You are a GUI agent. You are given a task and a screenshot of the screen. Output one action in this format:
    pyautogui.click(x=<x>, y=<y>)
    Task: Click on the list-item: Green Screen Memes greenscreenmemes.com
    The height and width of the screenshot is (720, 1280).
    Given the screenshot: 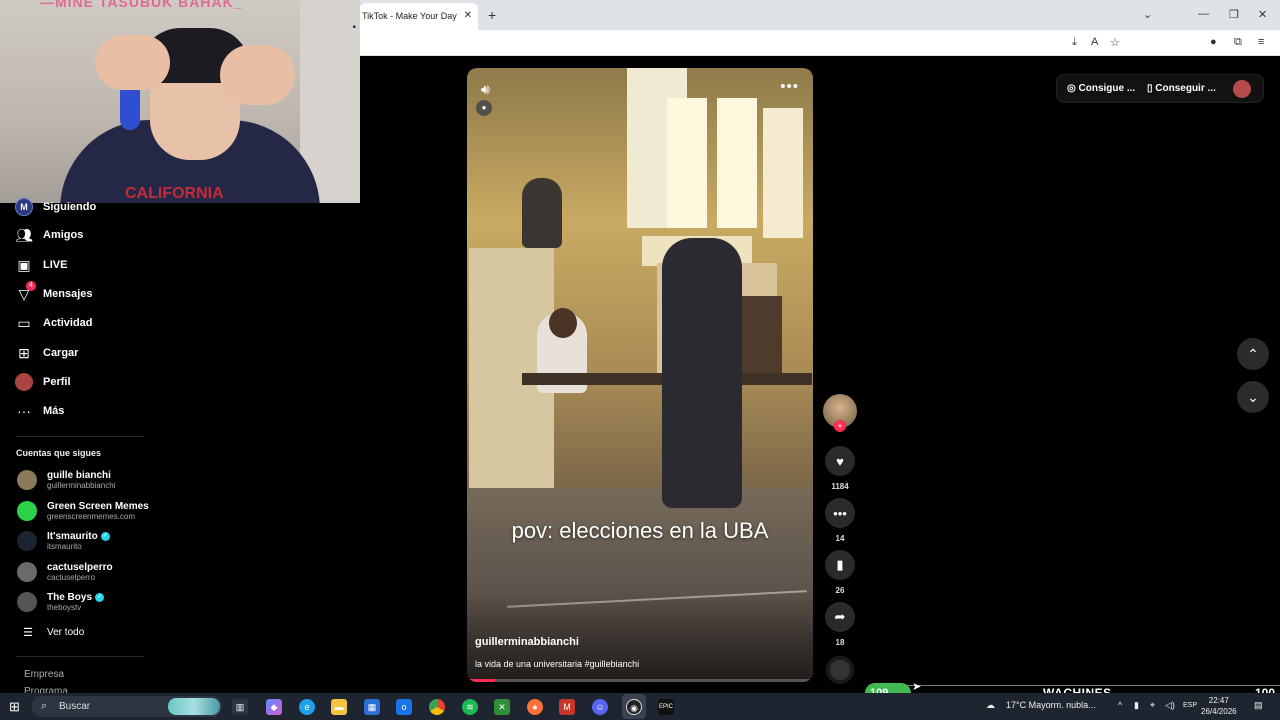 What is the action you would take?
    pyautogui.click(x=83, y=511)
    